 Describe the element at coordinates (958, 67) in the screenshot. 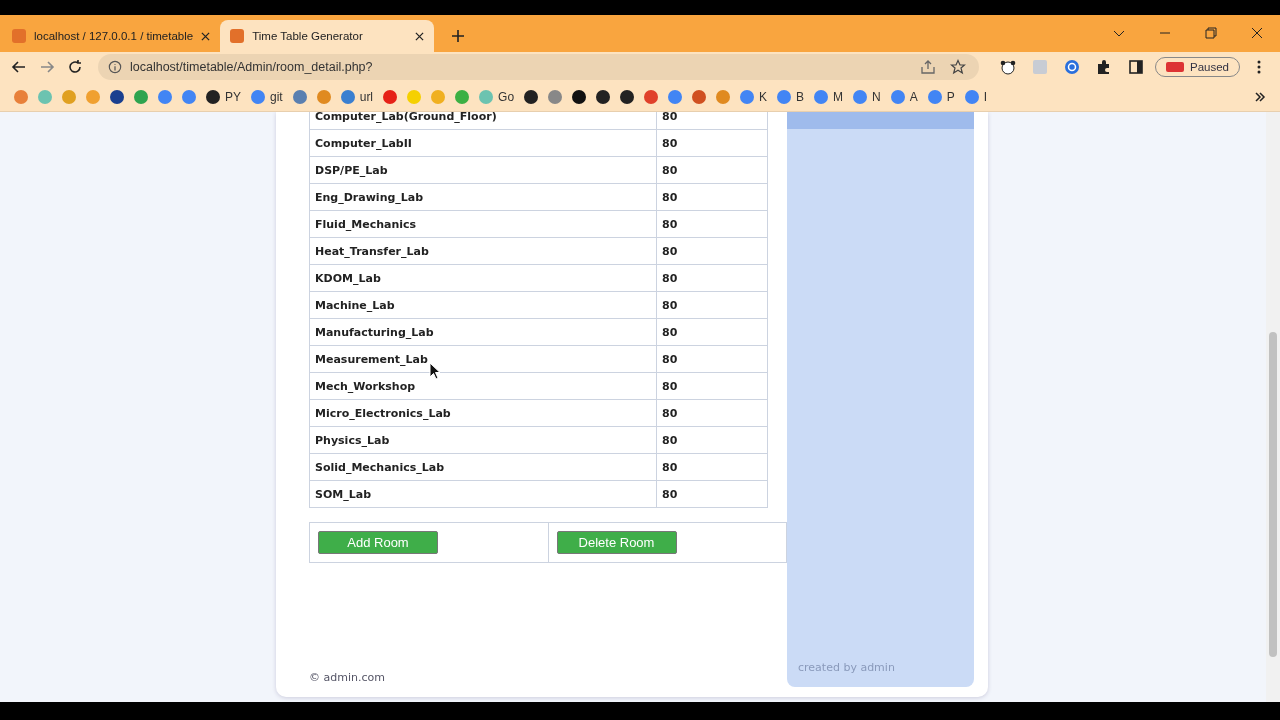

I see `star-icon` at that location.